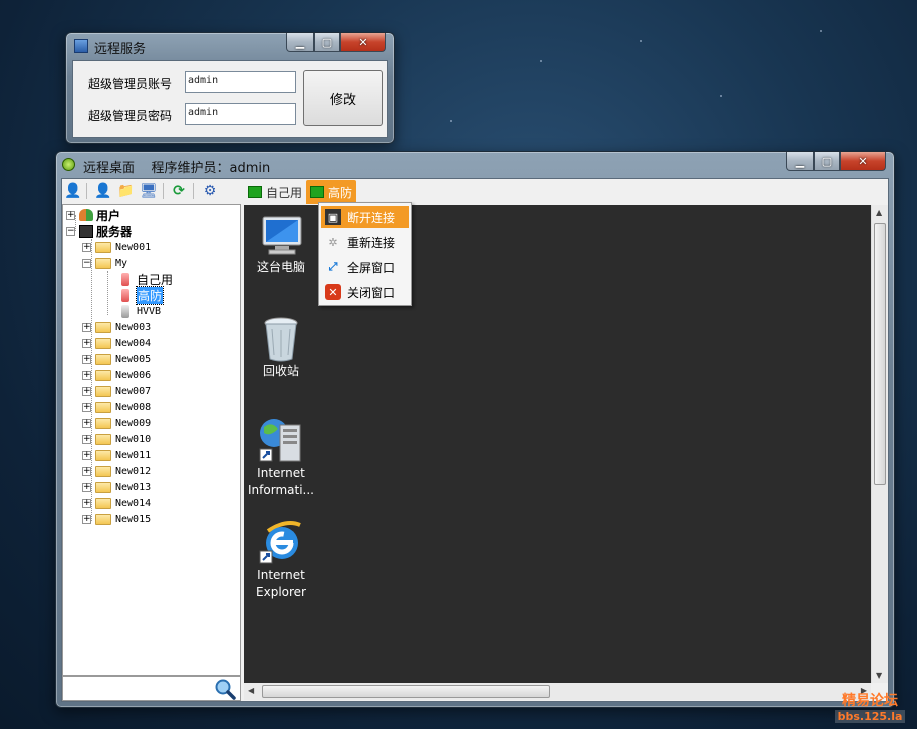 The width and height of the screenshot is (917, 729). I want to click on scroll-left-arrow-icon: ◀, so click(251, 690).